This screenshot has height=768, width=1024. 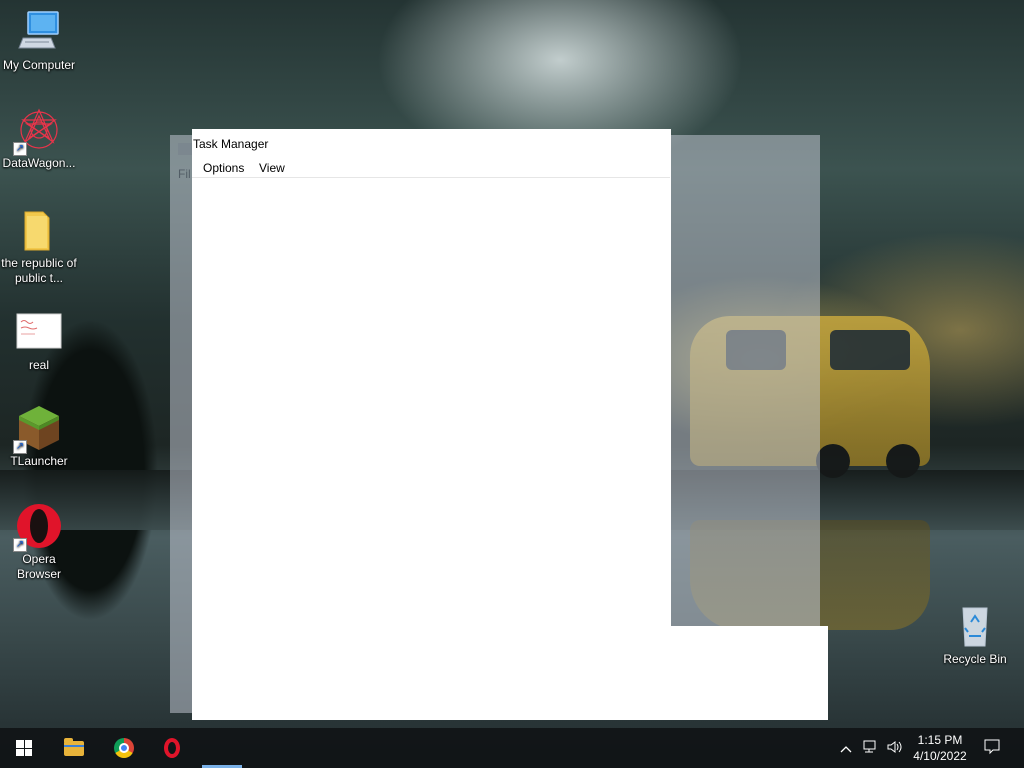 I want to click on taskbar: 1:15 PM 4/10/2022, so click(x=512, y=748).